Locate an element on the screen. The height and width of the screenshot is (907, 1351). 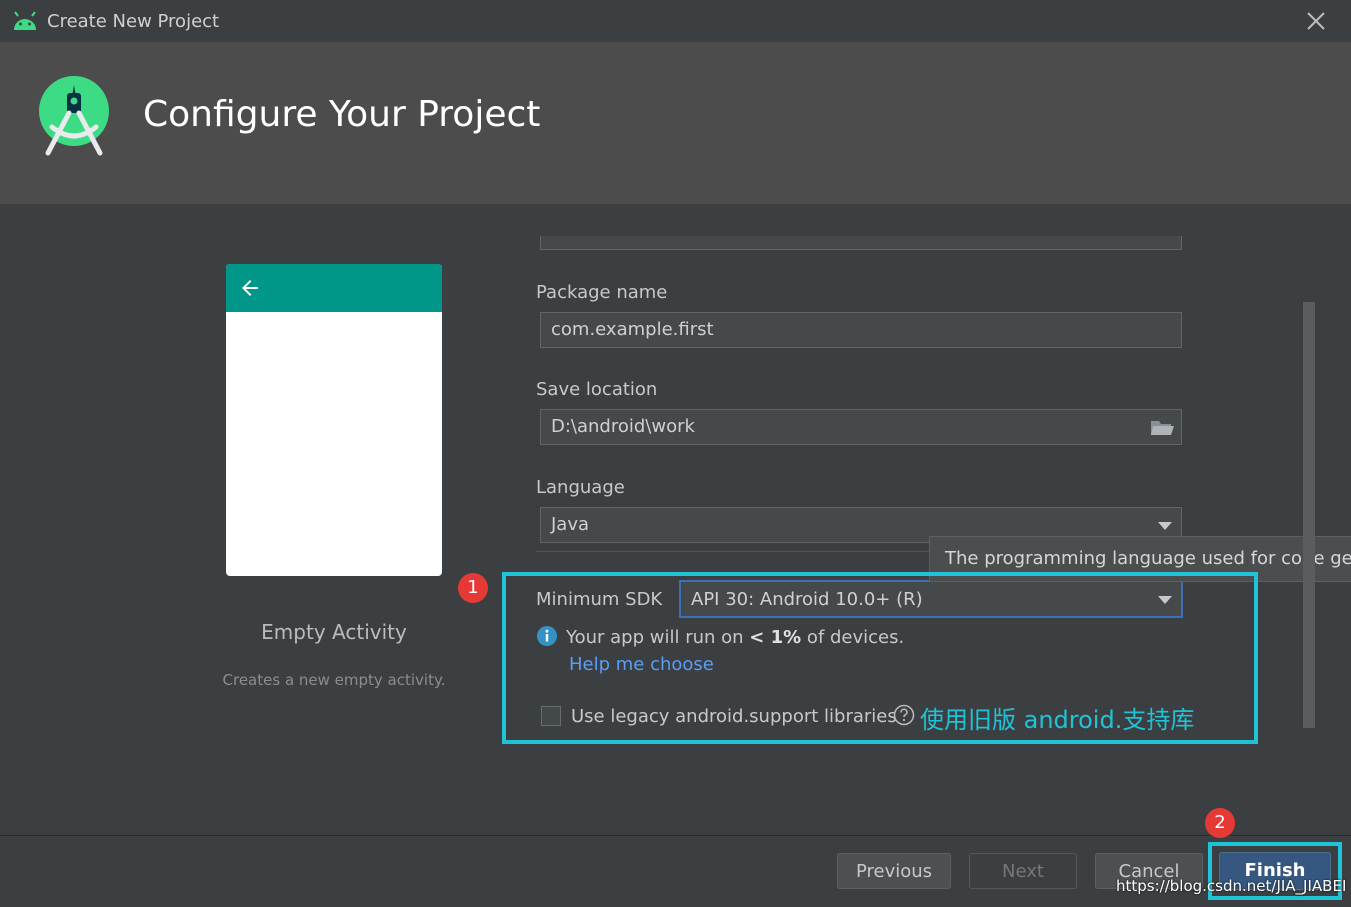
close-icon is located at coordinates (1316, 21).